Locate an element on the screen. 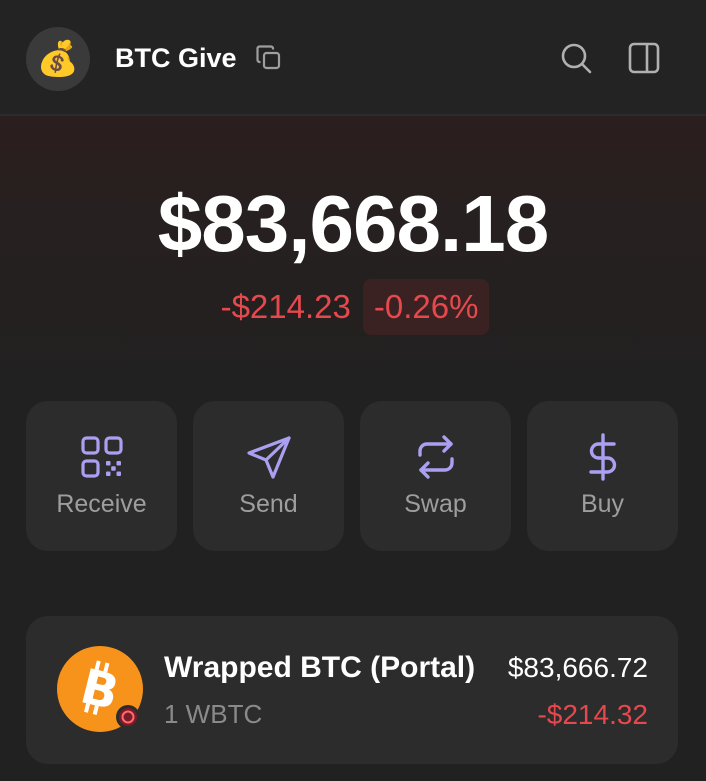 This screenshot has width=706, height=781. buy-button: Buy is located at coordinates (602, 476).